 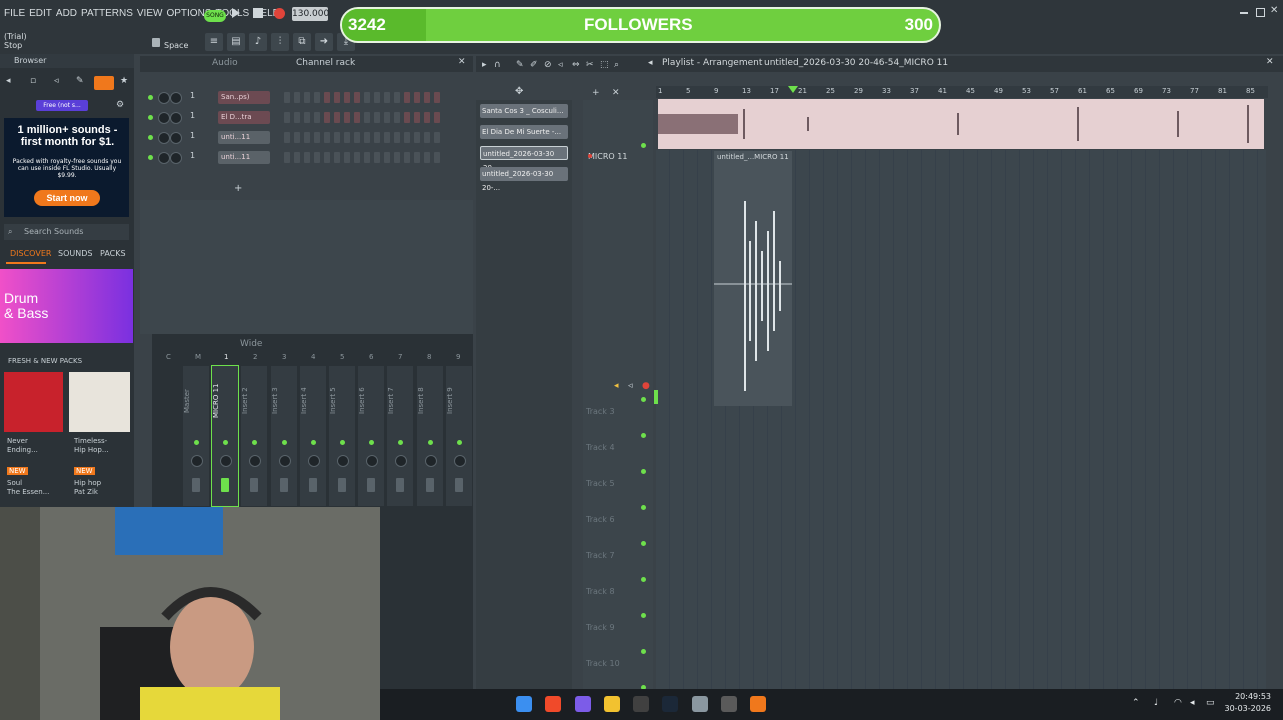 What do you see at coordinates (1210, 703) in the screenshot?
I see `battery-icon: ▭` at bounding box center [1210, 703].